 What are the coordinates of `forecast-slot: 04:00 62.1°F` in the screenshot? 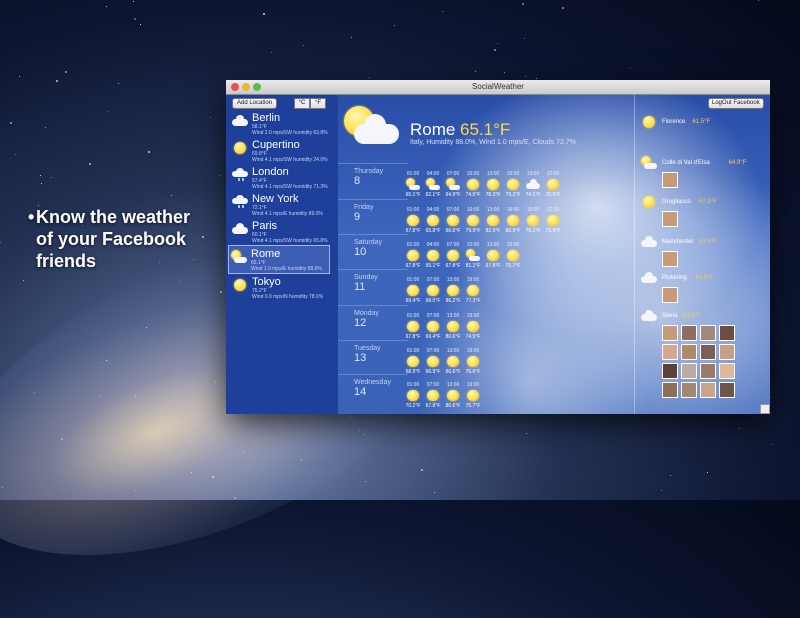 It's located at (433, 184).